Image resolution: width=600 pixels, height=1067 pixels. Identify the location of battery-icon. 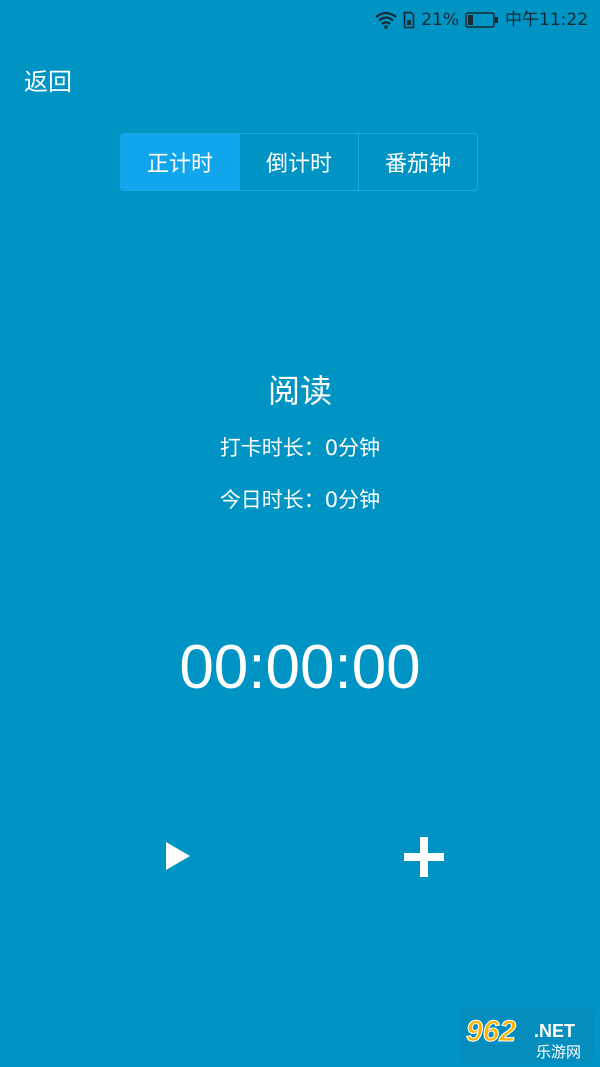
(482, 20).